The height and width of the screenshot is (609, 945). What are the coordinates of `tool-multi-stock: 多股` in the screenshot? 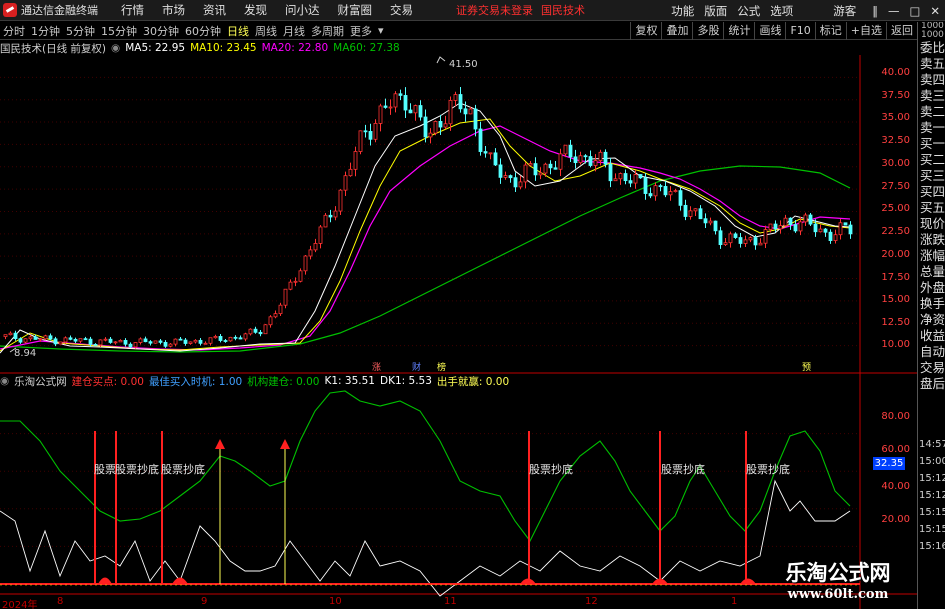 It's located at (707, 31).